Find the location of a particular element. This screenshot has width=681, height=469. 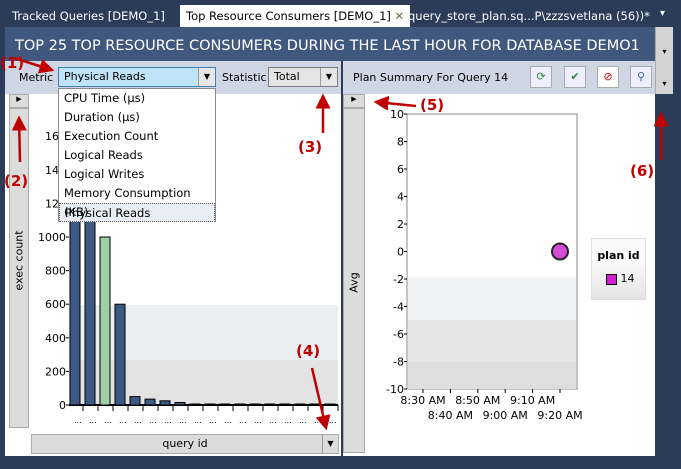

y-tick-label: 800 is located at coordinates (55, 271).